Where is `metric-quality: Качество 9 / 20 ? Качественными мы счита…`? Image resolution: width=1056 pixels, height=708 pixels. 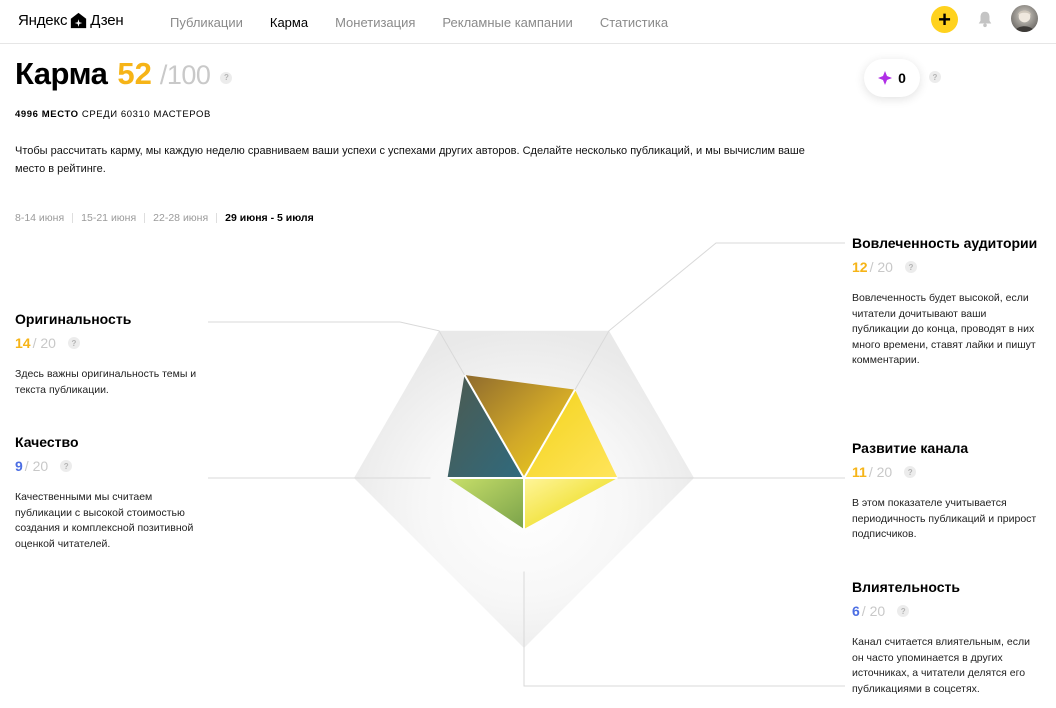
metric-quality: Качество 9 / 20 ? Качественными мы счита… is located at coordinates (110, 493).